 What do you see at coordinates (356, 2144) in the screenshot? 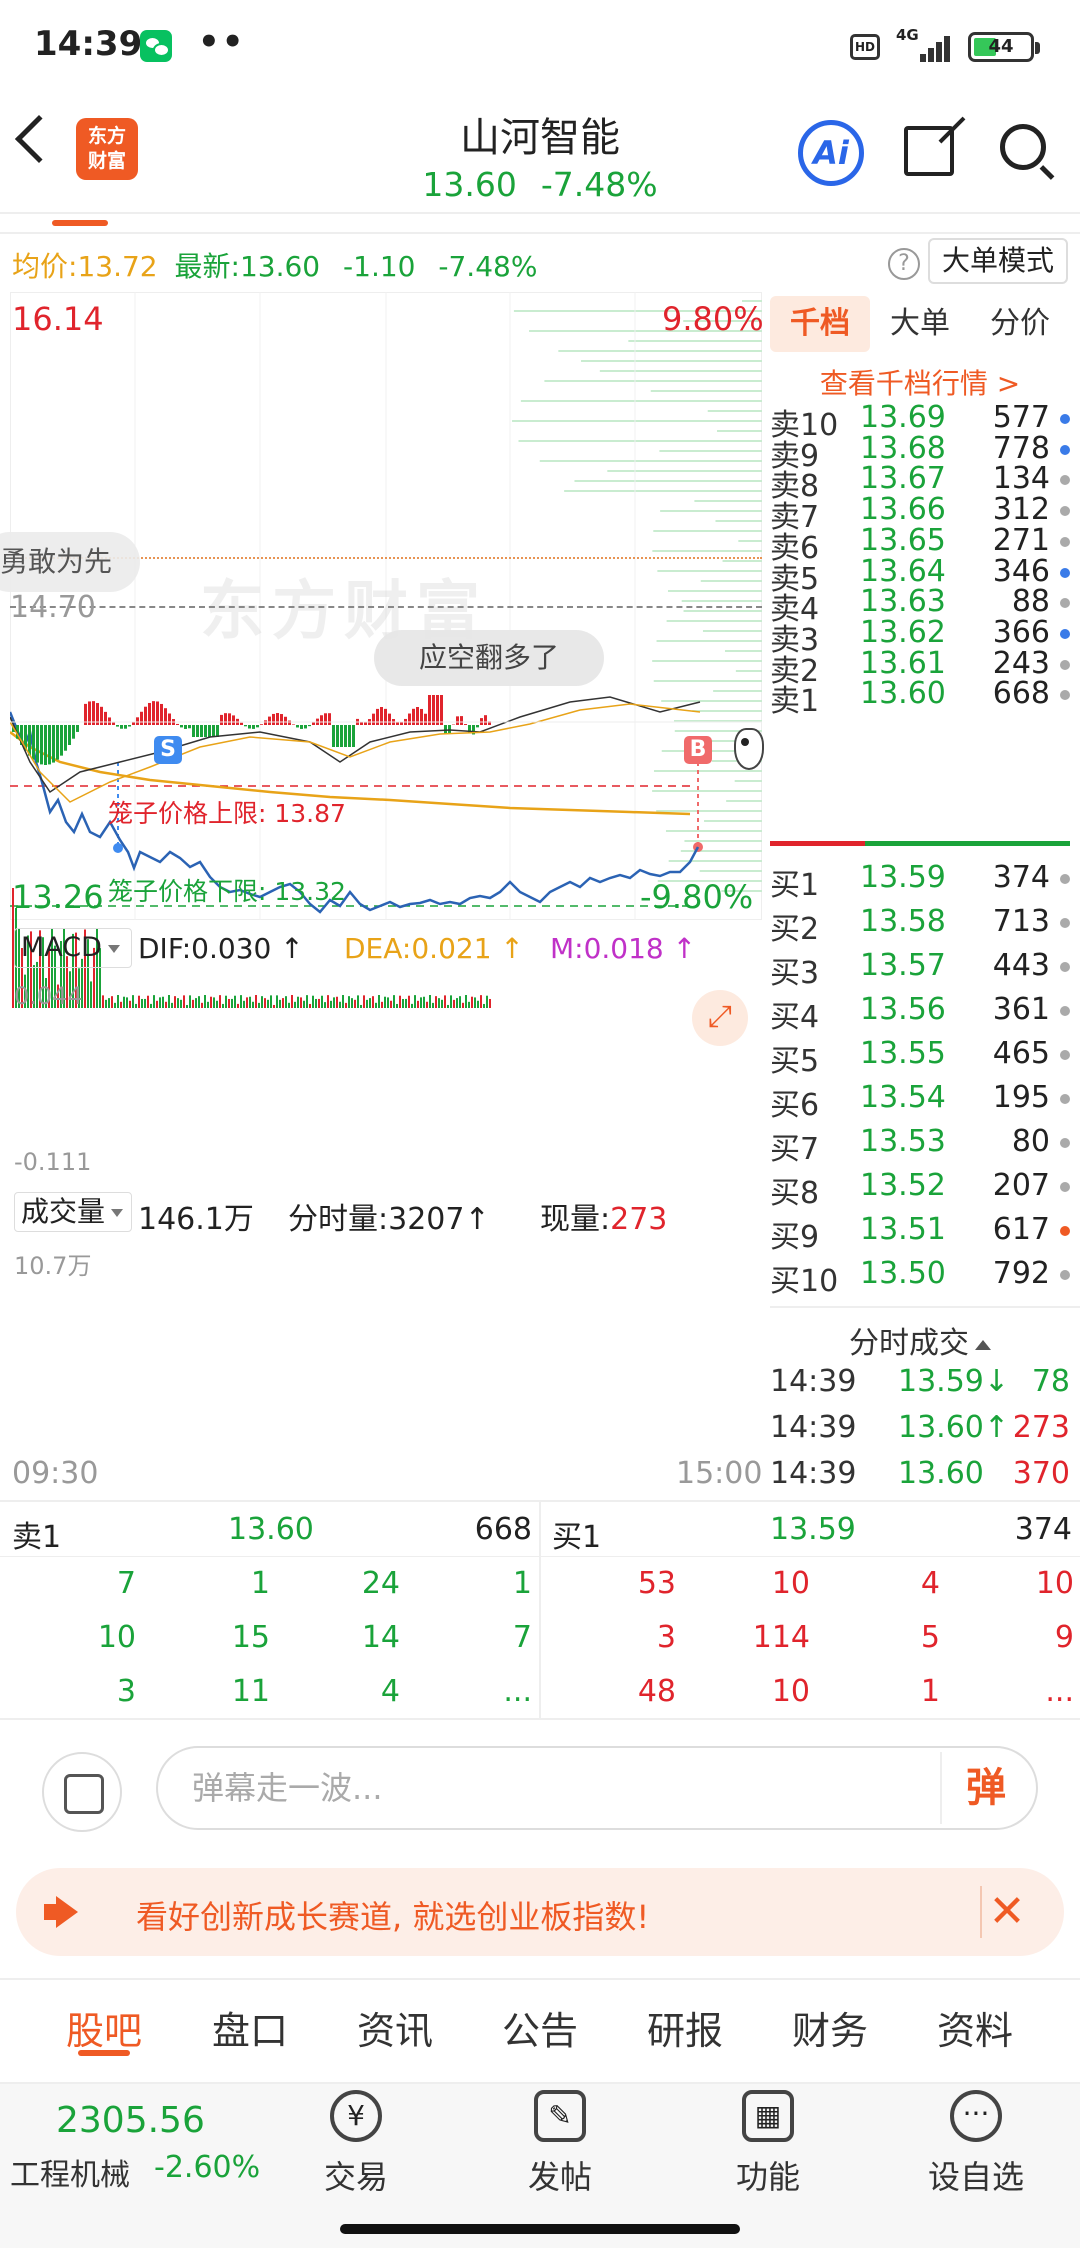
I see `trade-button: ¥ 交易` at bounding box center [356, 2144].